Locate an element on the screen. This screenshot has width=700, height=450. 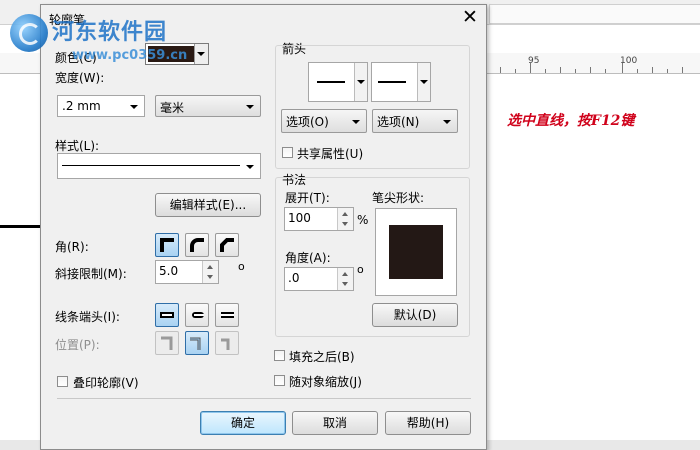
options-left-label: 选项(O) is located at coordinates (307, 122).